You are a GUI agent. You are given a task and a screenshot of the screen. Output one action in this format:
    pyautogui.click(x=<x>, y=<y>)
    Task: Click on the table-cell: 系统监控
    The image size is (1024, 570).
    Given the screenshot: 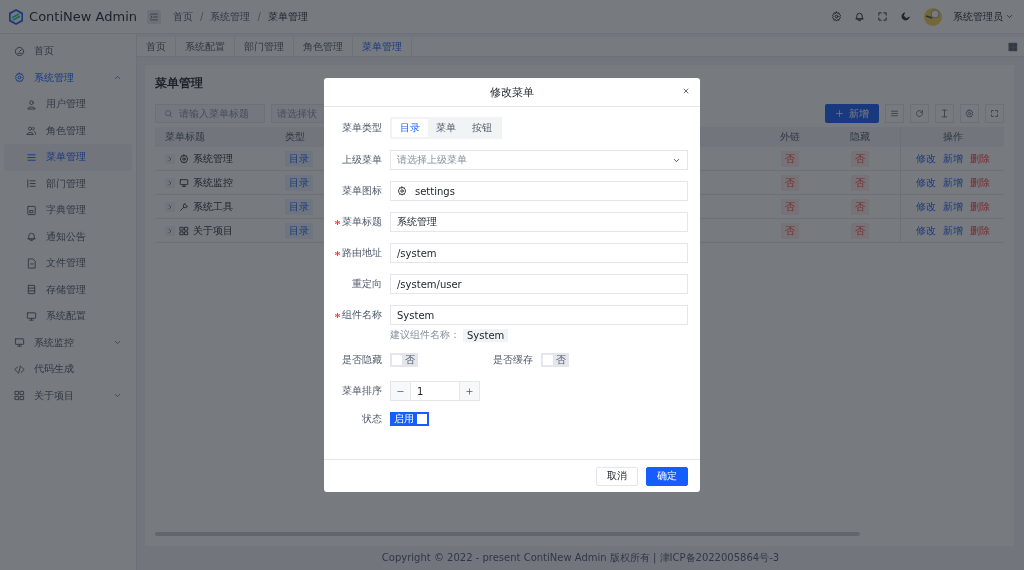 What is the action you would take?
    pyautogui.click(x=213, y=182)
    